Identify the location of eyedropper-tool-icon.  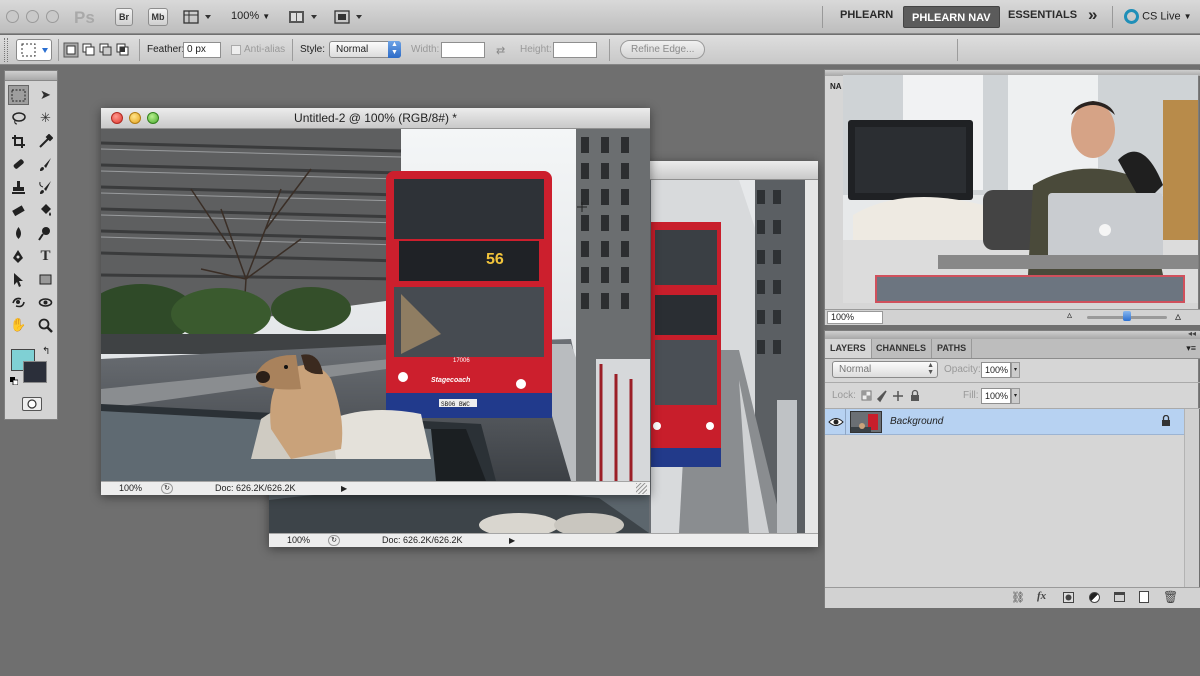
(45, 141).